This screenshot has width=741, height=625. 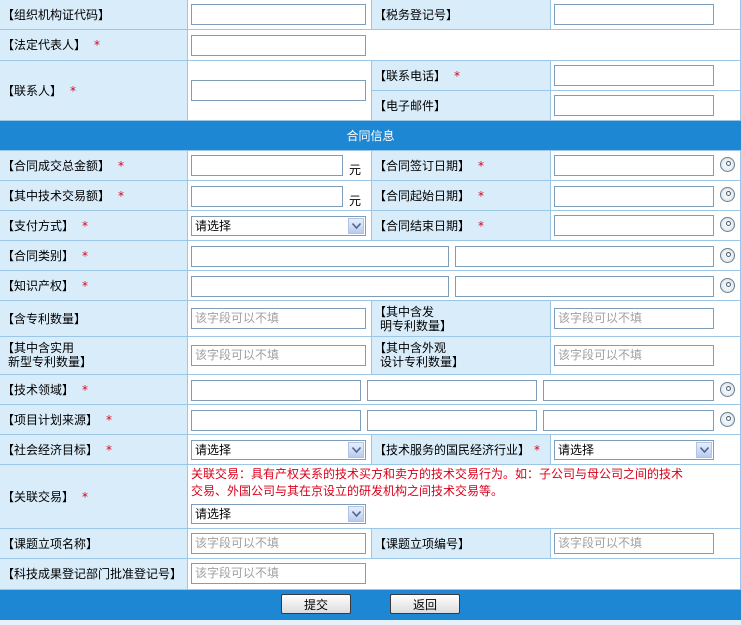 I want to click on utility-patent-input: 该字段可以不填, so click(x=278, y=355).